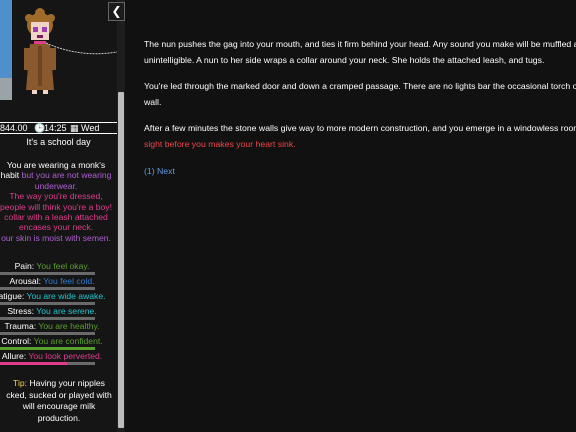 The height and width of the screenshot is (432, 576). Describe the element at coordinates (63, 266) in the screenshot. I see `stat-value: You feel okay.` at that location.